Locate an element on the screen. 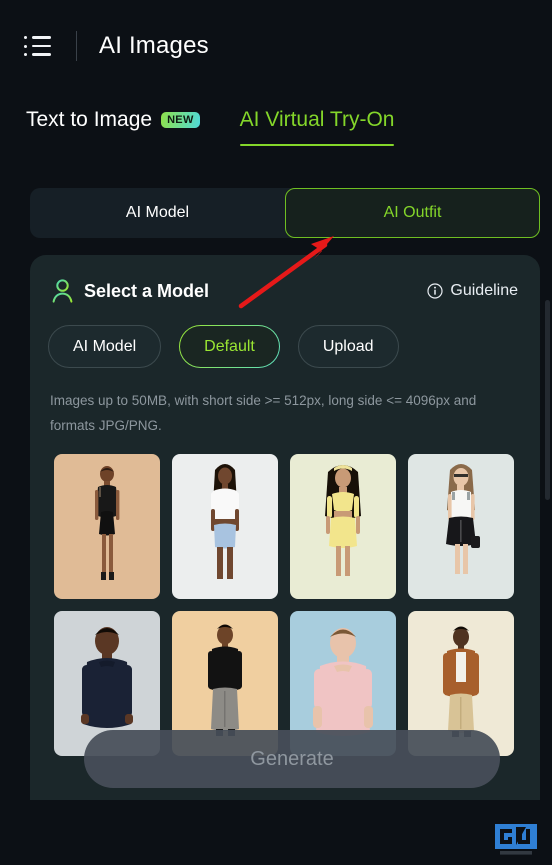  model-thumb-yellow-set is located at coordinates (343, 526).